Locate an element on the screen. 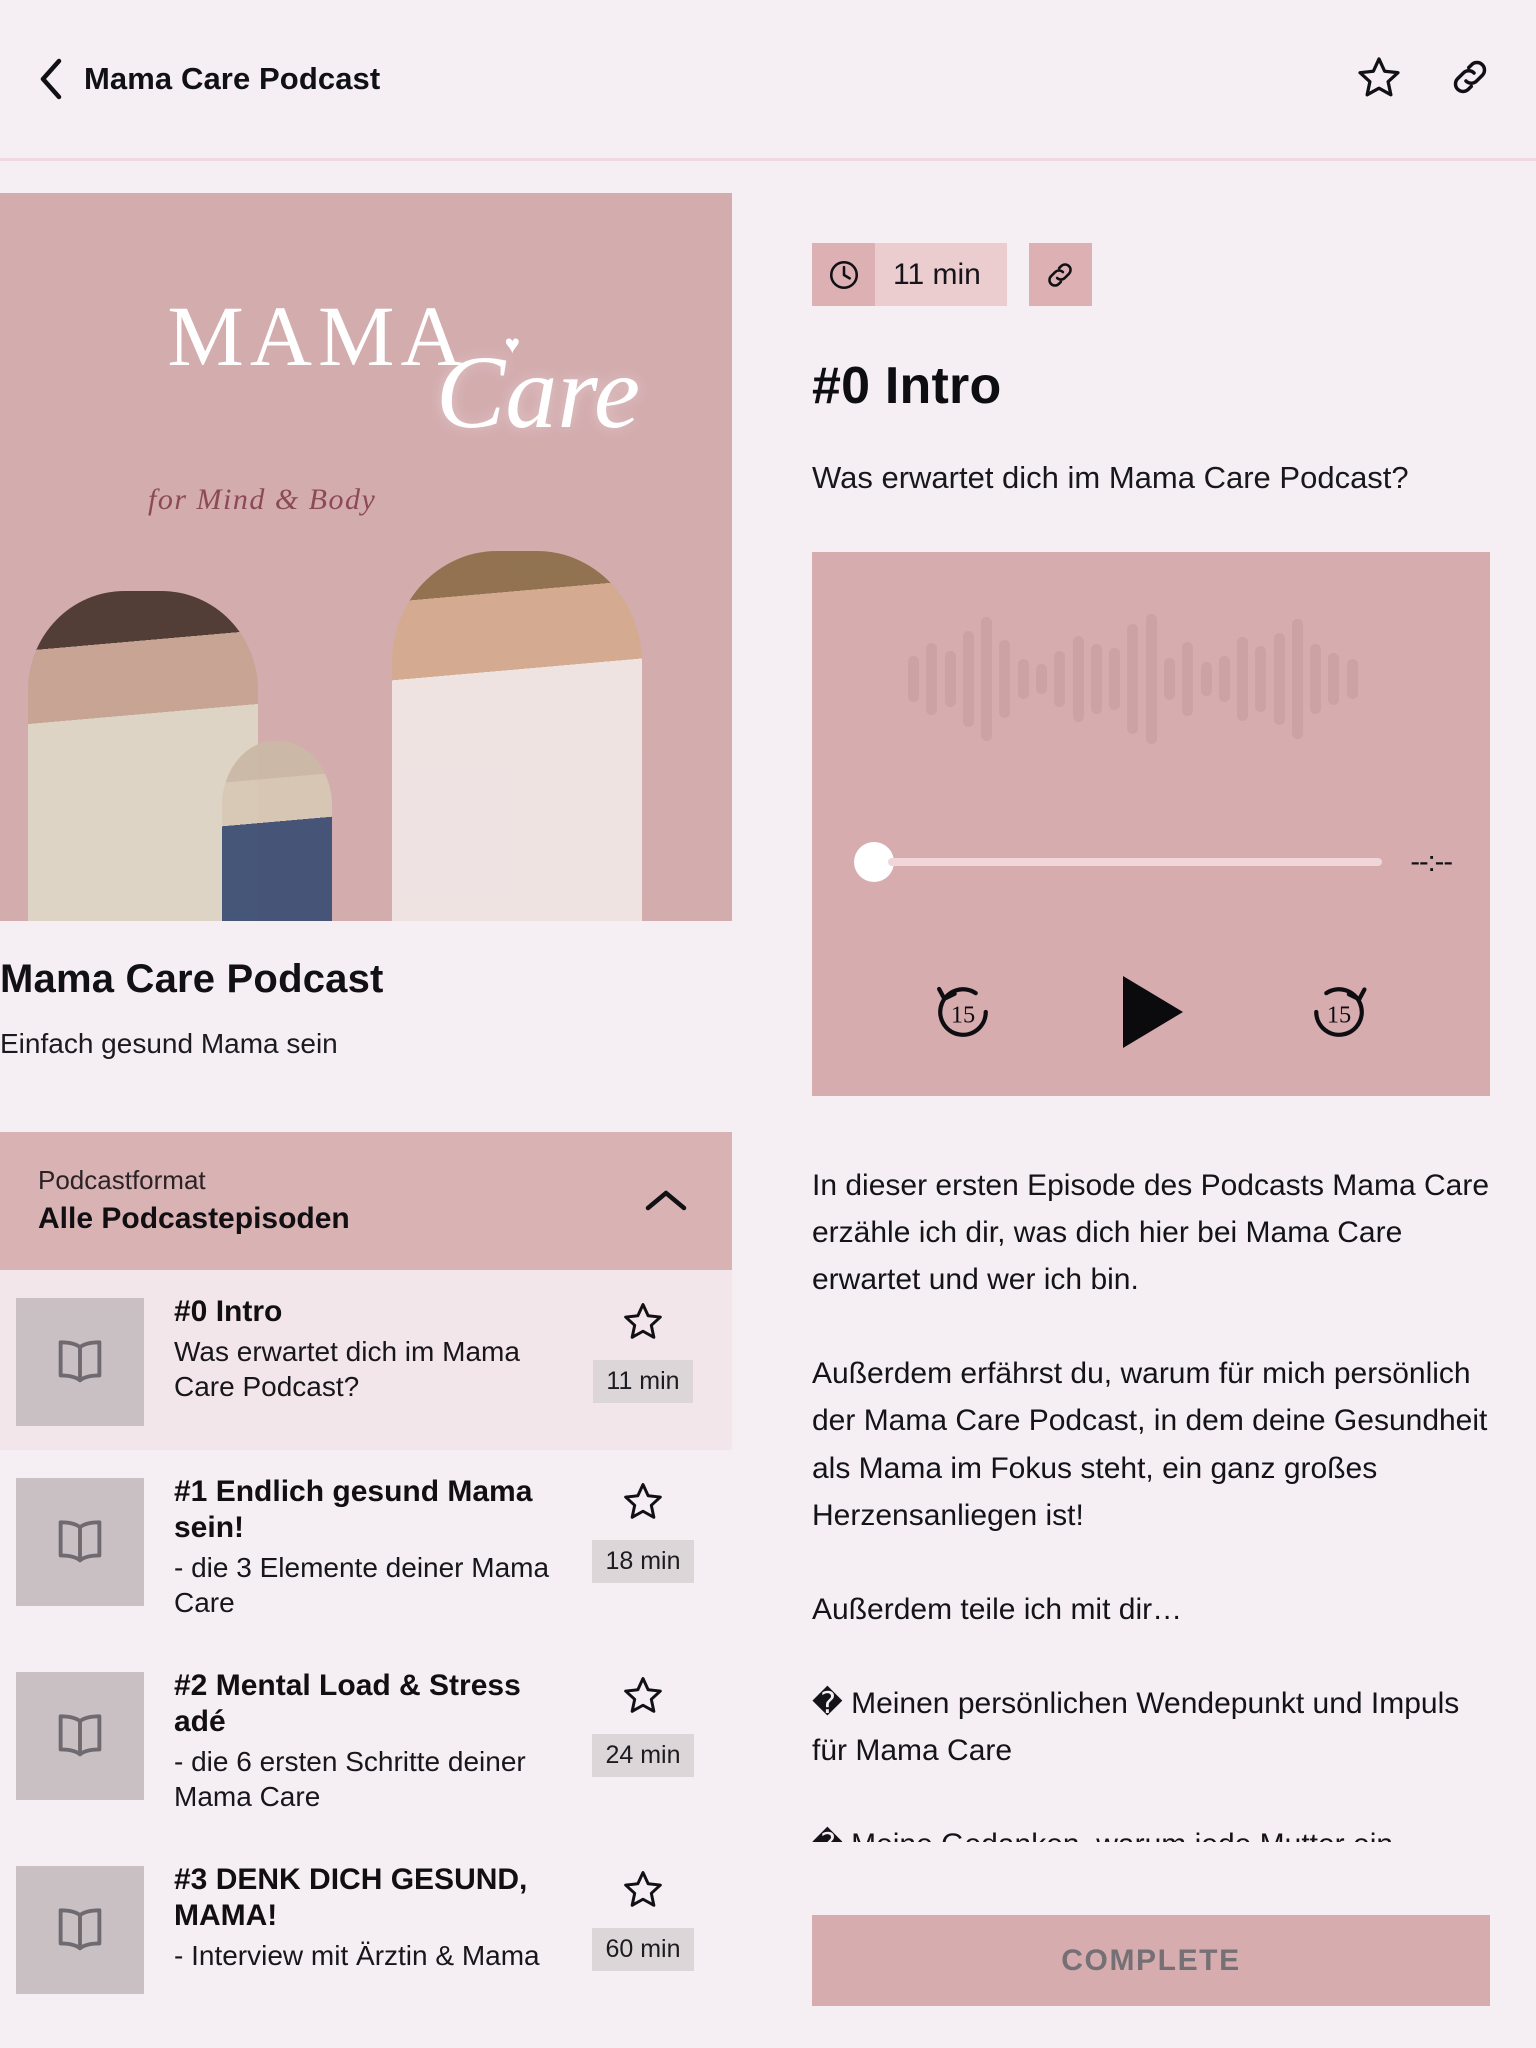 The width and height of the screenshot is (1536, 2048). podcast-format-selector: Podcastformat Alle Podcastepisoden is located at coordinates (366, 1201).